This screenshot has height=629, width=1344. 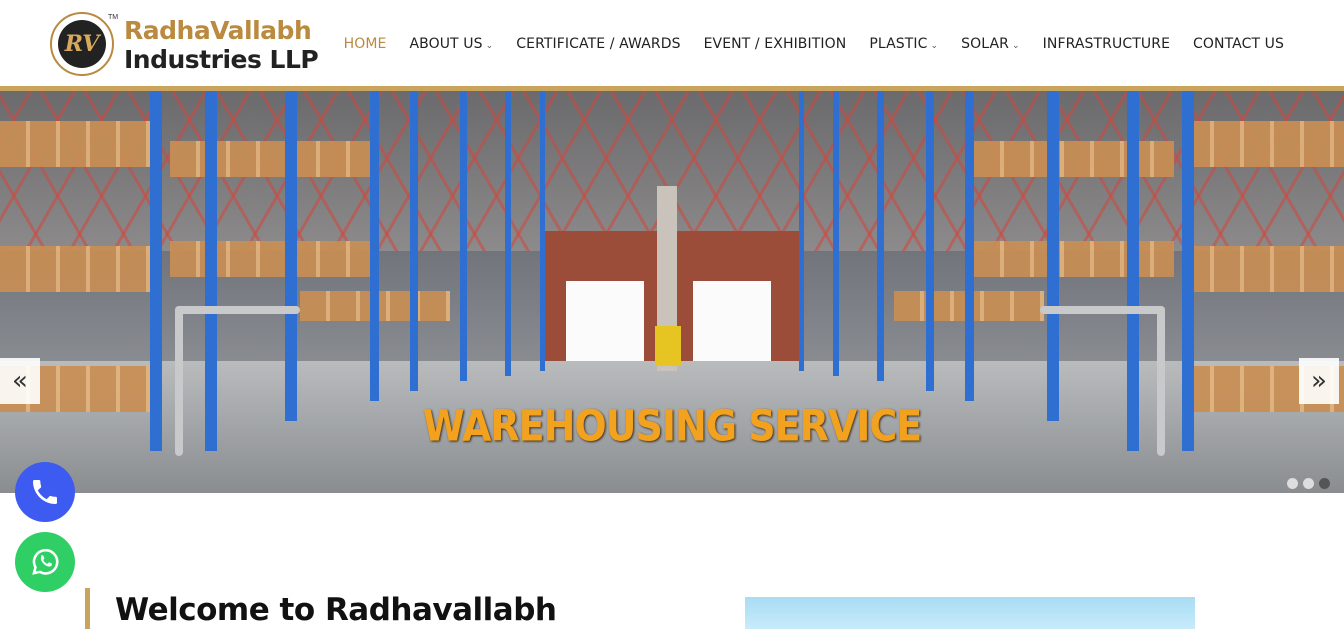 What do you see at coordinates (668, 346) in the screenshot?
I see `slide-image-pillar-guard` at bounding box center [668, 346].